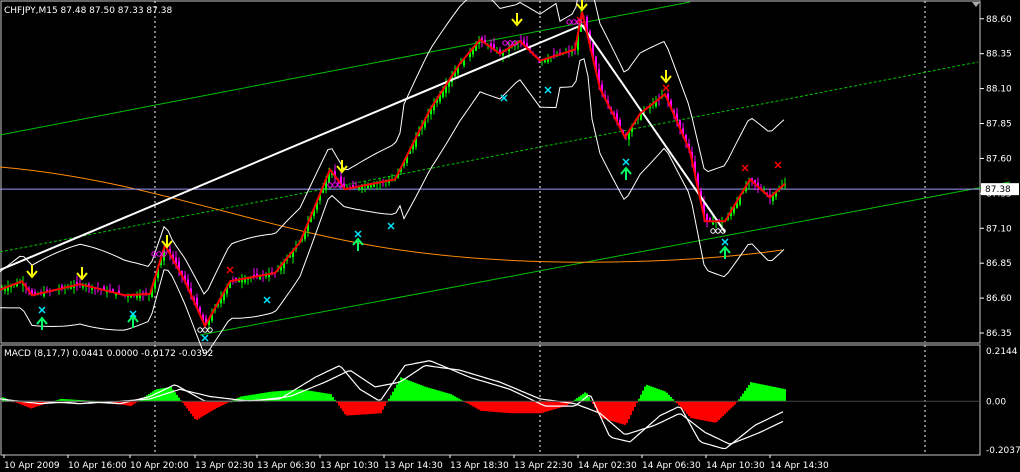  What do you see at coordinates (97, 466) in the screenshot?
I see `time-tick-label: 10 Apr 16:00` at bounding box center [97, 466].